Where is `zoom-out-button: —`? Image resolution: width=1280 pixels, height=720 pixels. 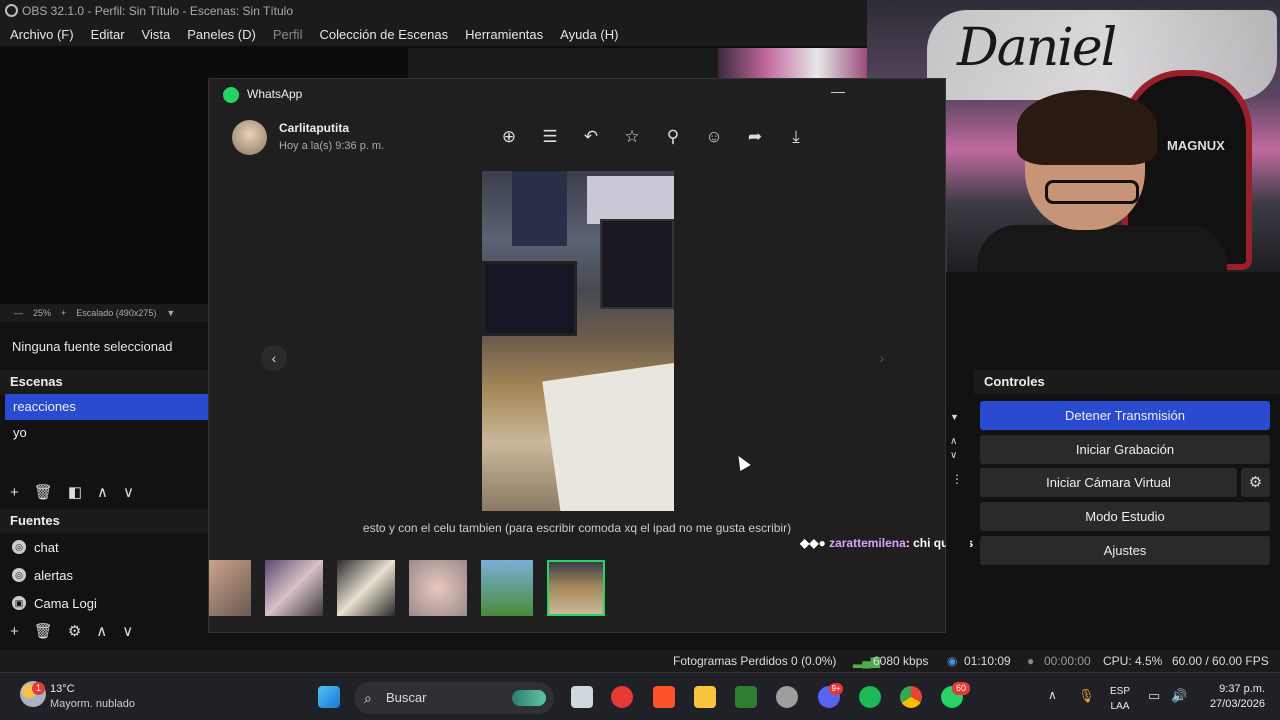 zoom-out-button: — is located at coordinates (18, 313).